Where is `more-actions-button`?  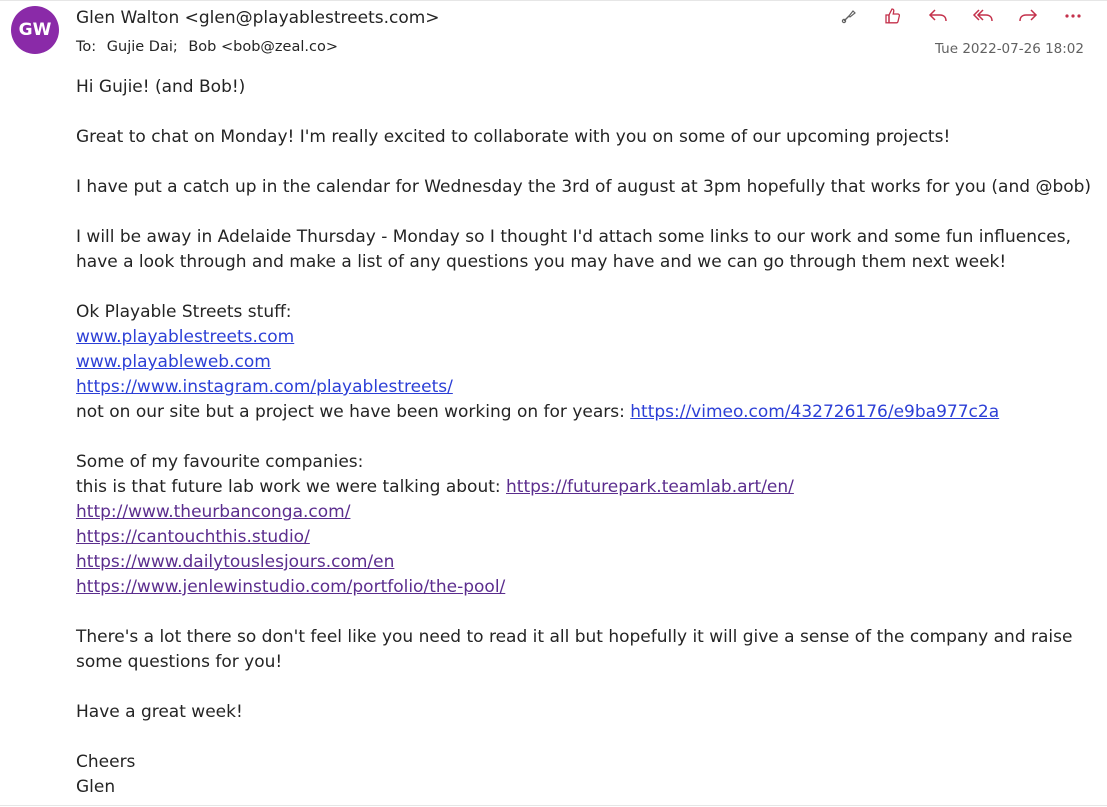
more-actions-button is located at coordinates (1073, 16).